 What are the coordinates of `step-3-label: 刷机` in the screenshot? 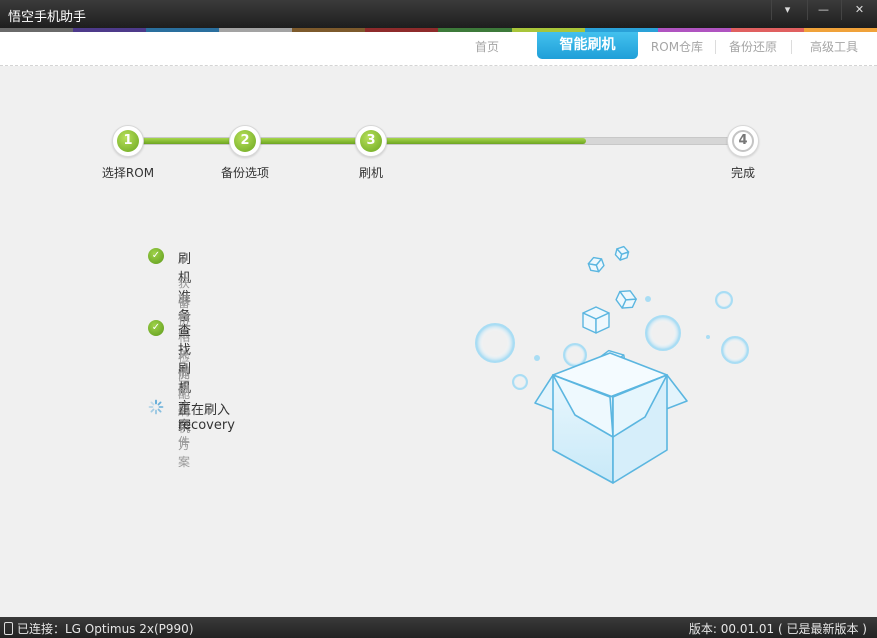 It's located at (370, 173).